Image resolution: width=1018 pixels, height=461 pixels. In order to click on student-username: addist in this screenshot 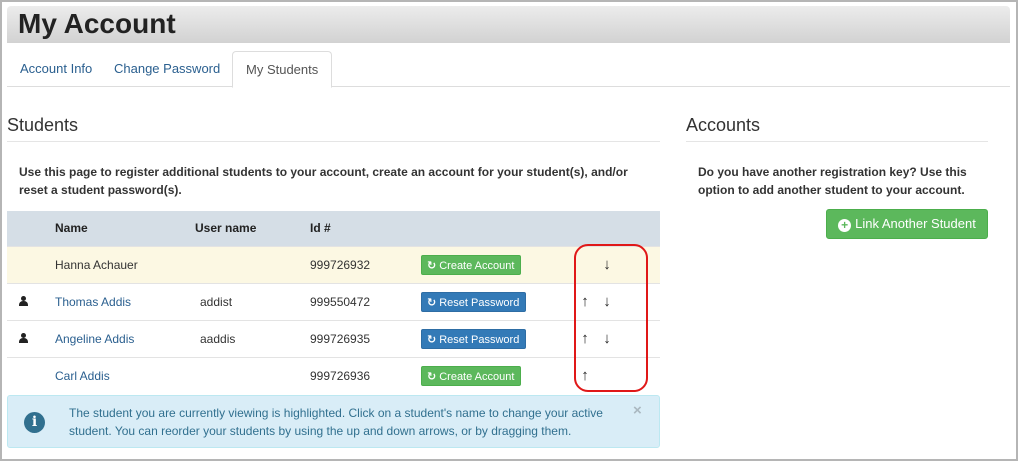, I will do `click(252, 301)`.